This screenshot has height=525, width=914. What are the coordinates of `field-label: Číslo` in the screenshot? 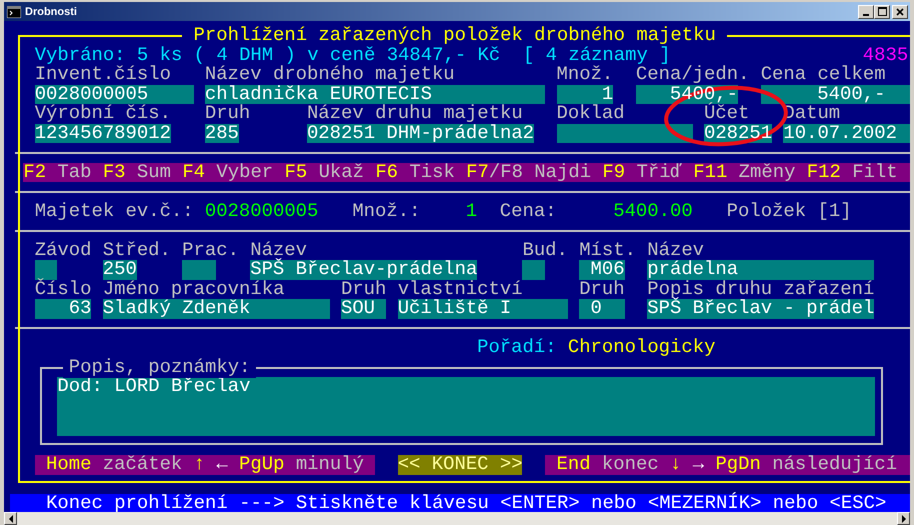 It's located at (63, 289).